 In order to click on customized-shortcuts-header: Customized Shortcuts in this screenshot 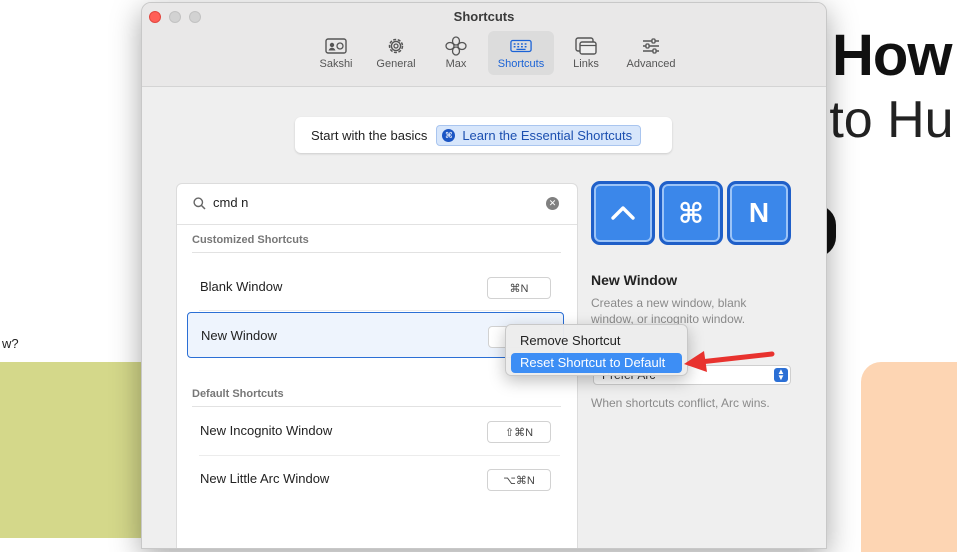, I will do `click(250, 240)`.